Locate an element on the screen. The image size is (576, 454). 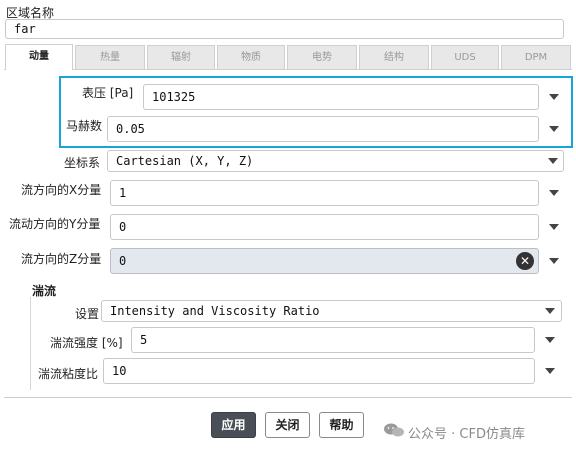
z-direction-label: 流方向的Z分量 is located at coordinates (61, 259).